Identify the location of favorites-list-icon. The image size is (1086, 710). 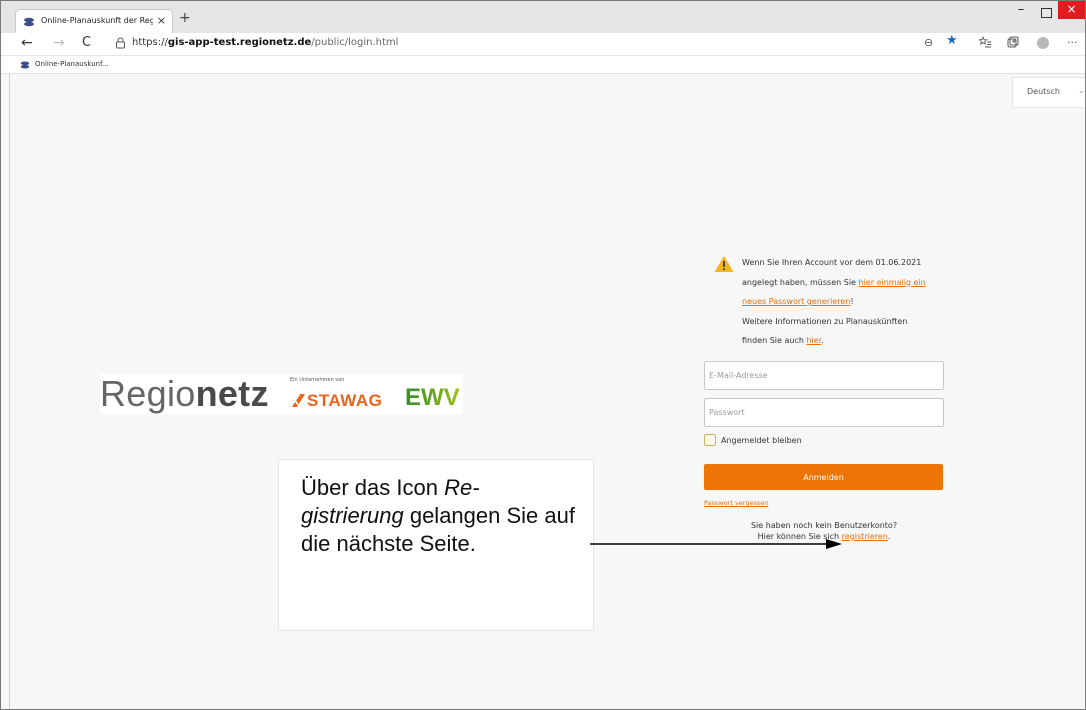
(985, 42).